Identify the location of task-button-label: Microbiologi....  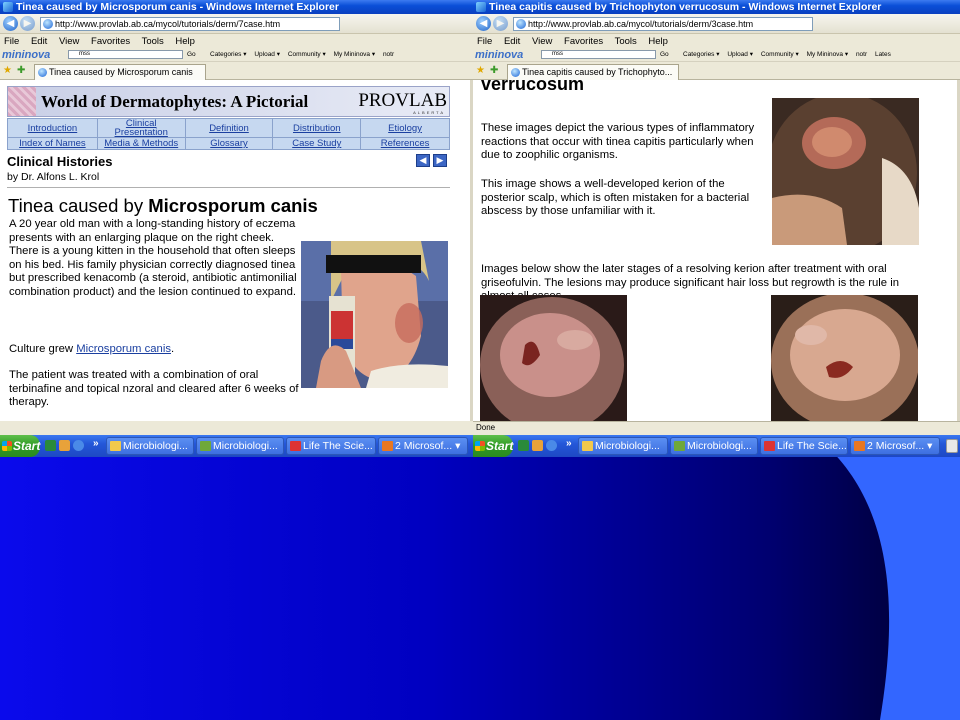
(245, 446).